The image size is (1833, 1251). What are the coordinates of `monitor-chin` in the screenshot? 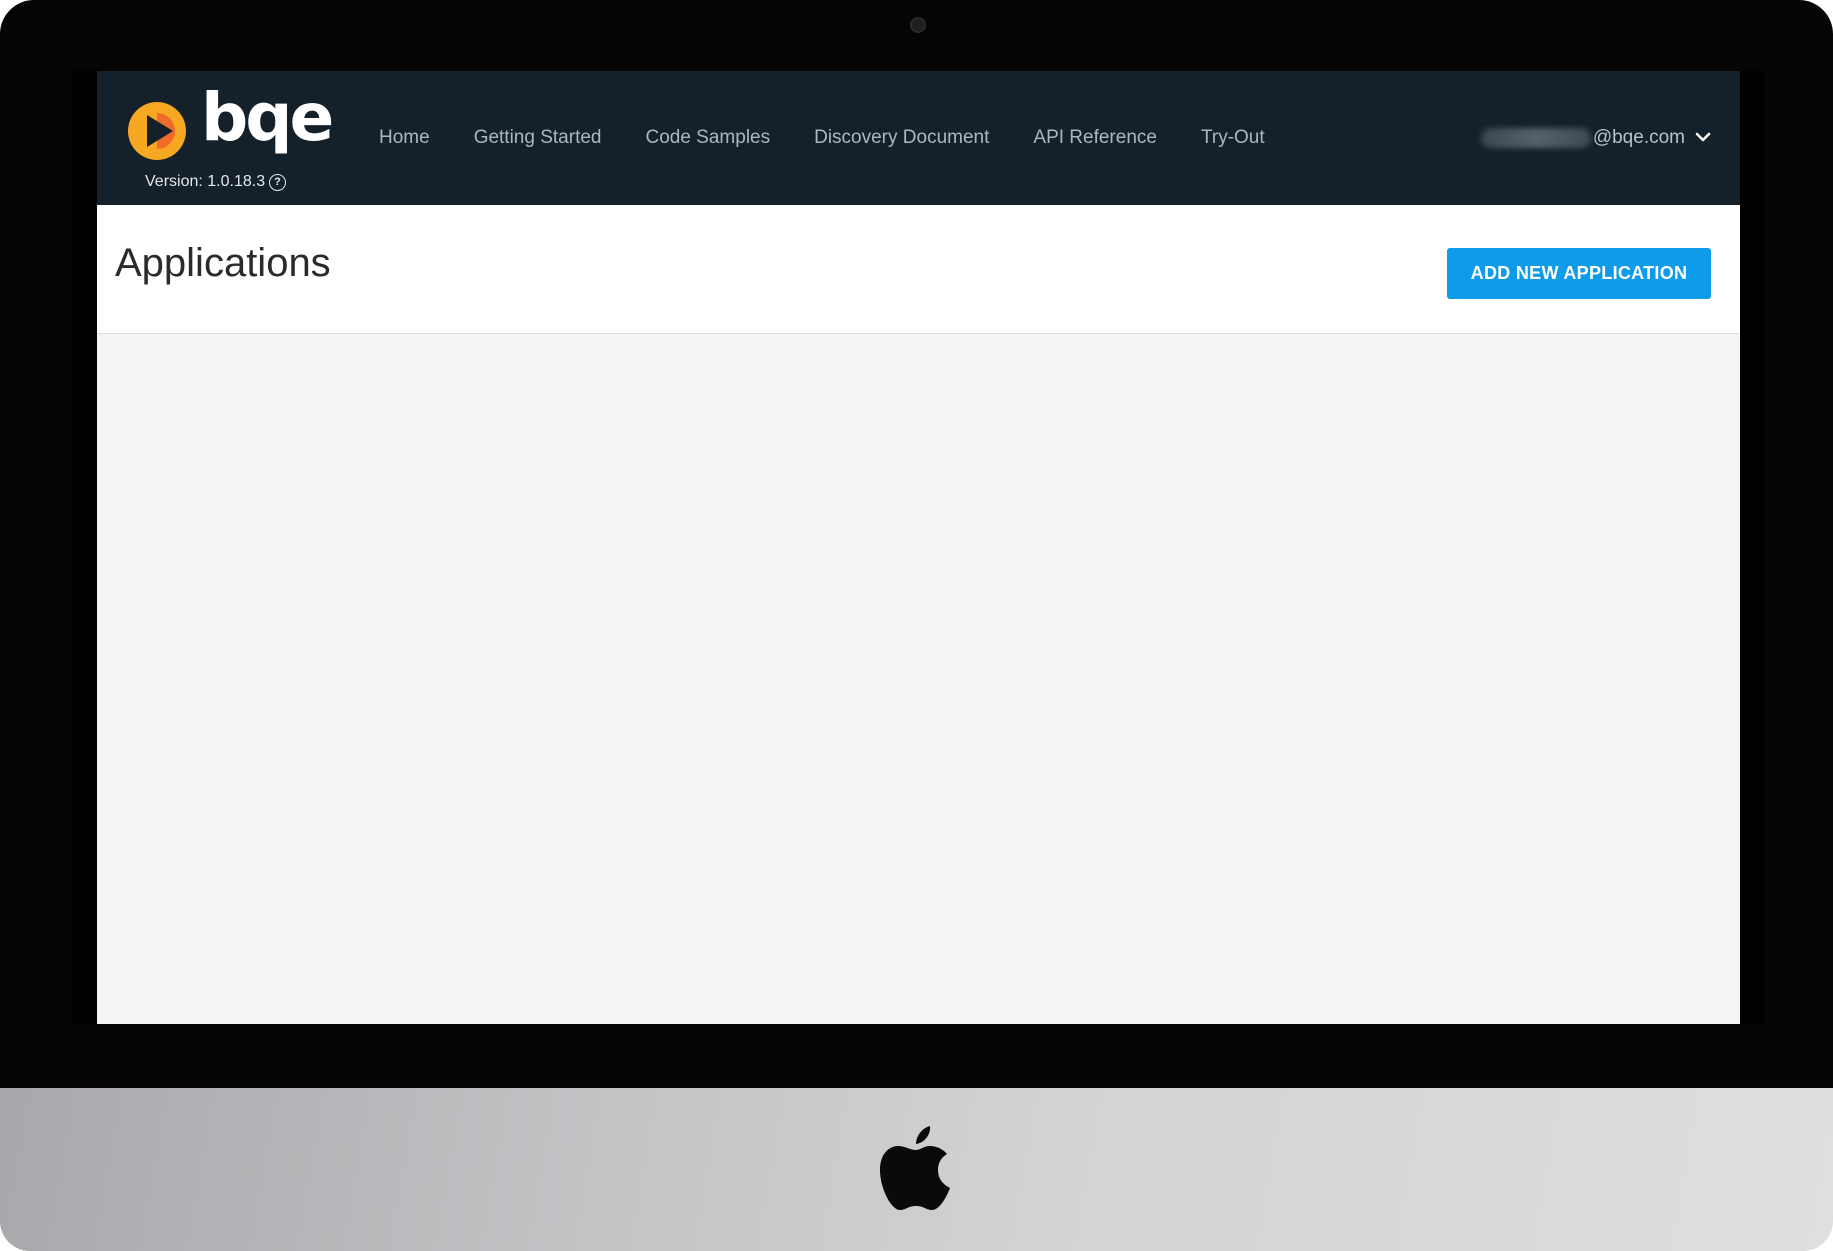 It's located at (916, 1169).